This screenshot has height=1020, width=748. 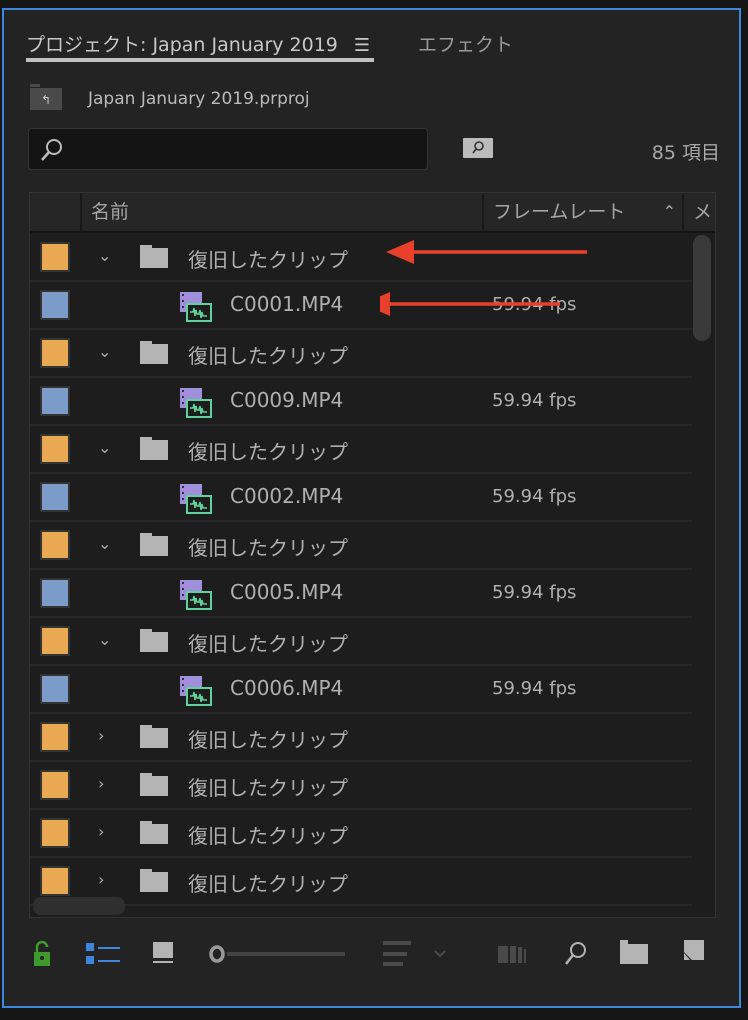 What do you see at coordinates (465, 46) in the screenshot?
I see `tab-effects: エフェクト` at bounding box center [465, 46].